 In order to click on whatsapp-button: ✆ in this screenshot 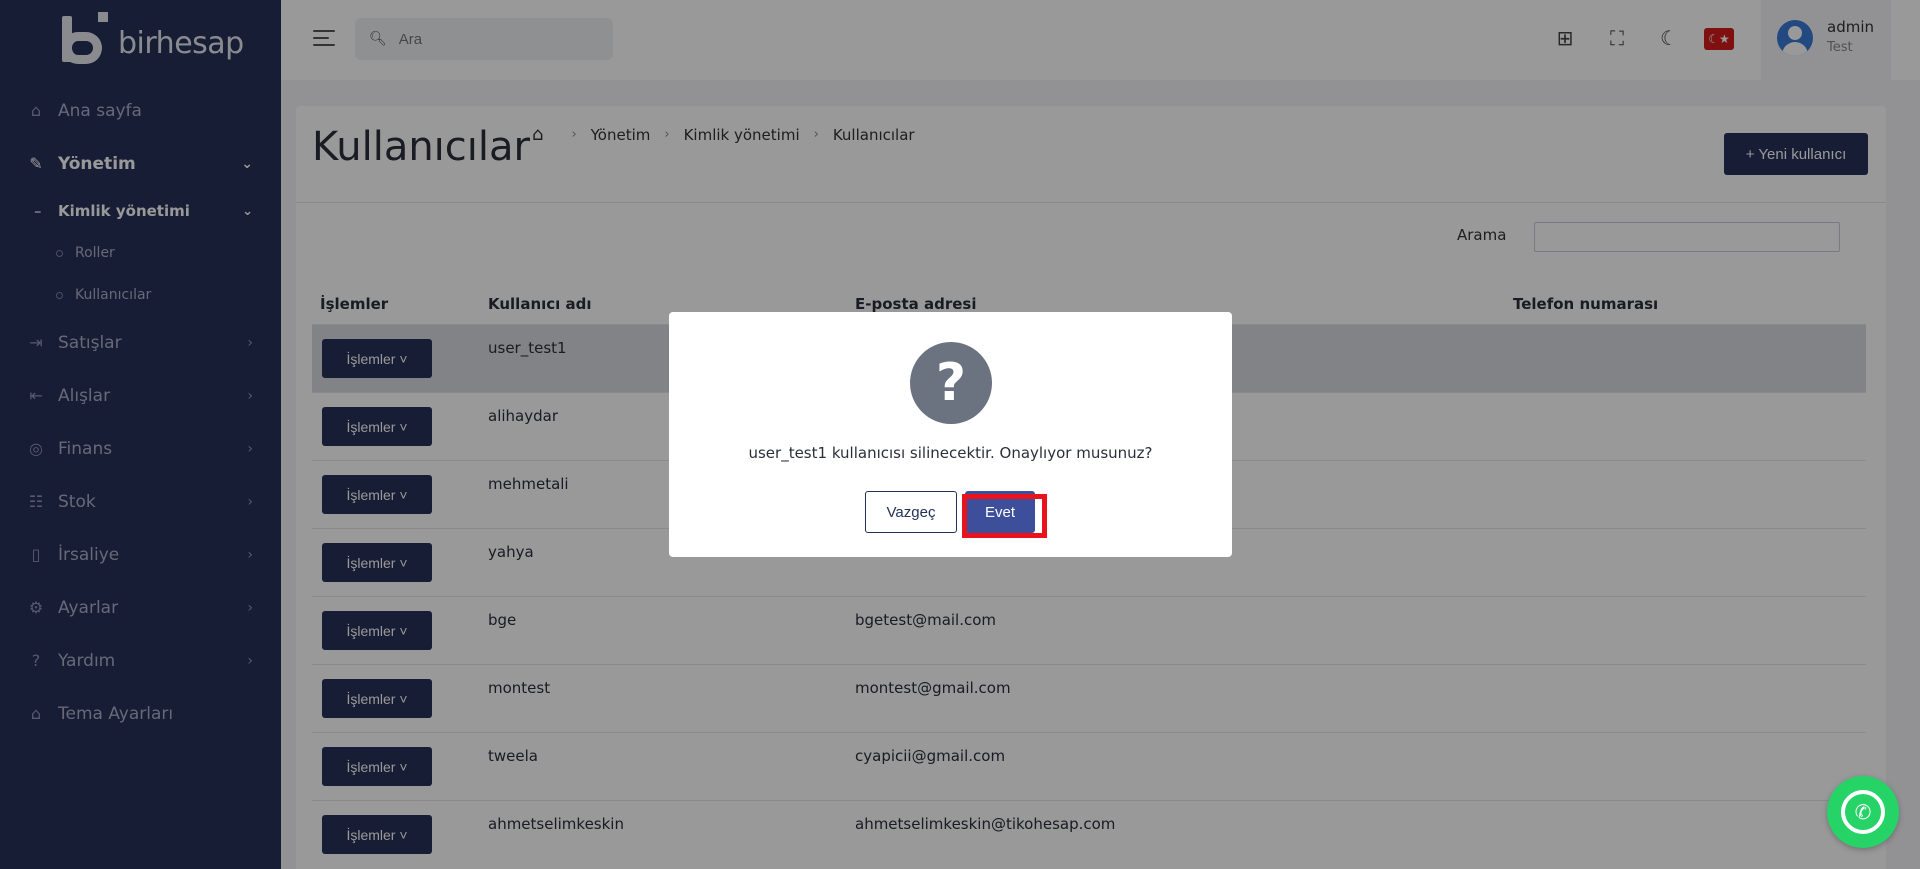, I will do `click(1863, 812)`.